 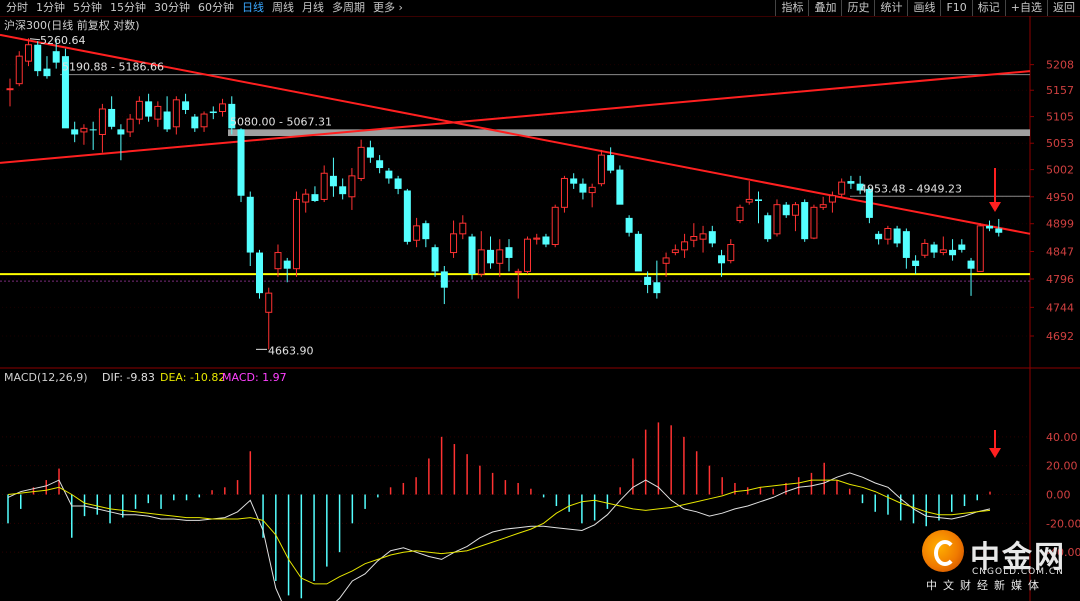 I want to click on period-tab-8: 月线, so click(x=313, y=8).